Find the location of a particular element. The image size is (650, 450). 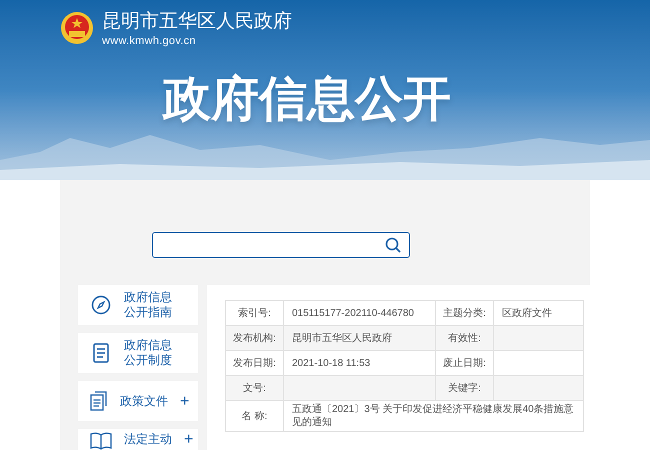

sidebar-item: 政府信息 公开指南 is located at coordinates (138, 305).